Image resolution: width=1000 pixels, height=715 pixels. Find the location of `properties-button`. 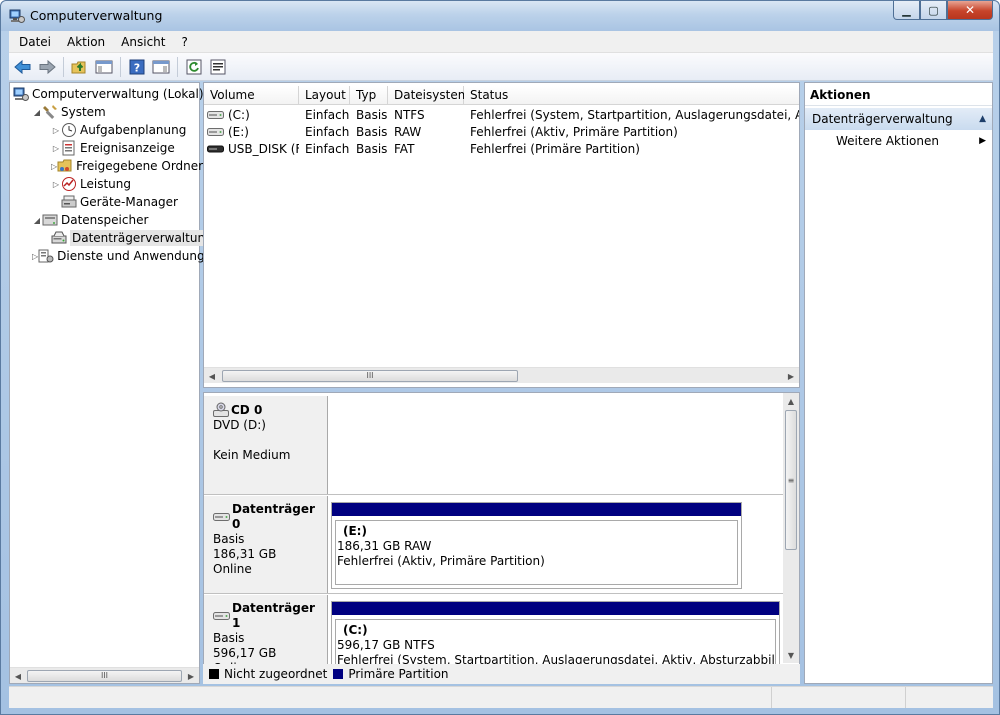

properties-button is located at coordinates (218, 67).